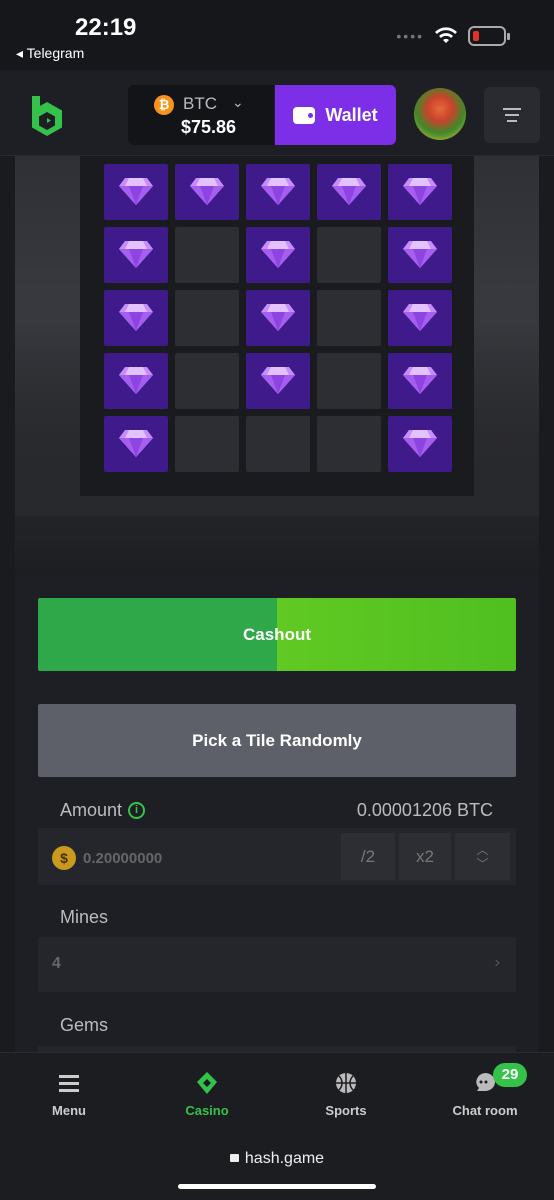  What do you see at coordinates (137, 810) in the screenshot?
I see `info-icon: i` at bounding box center [137, 810].